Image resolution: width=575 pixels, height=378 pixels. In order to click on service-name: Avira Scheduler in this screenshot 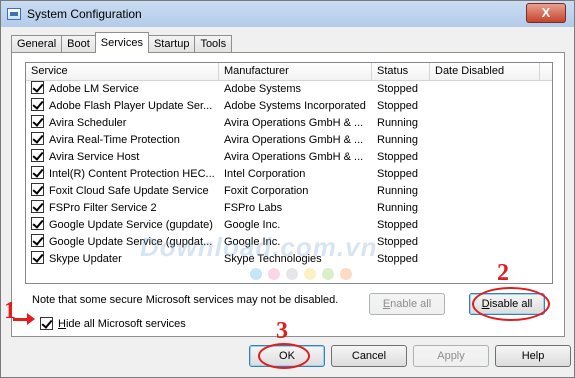, I will do `click(88, 123)`.